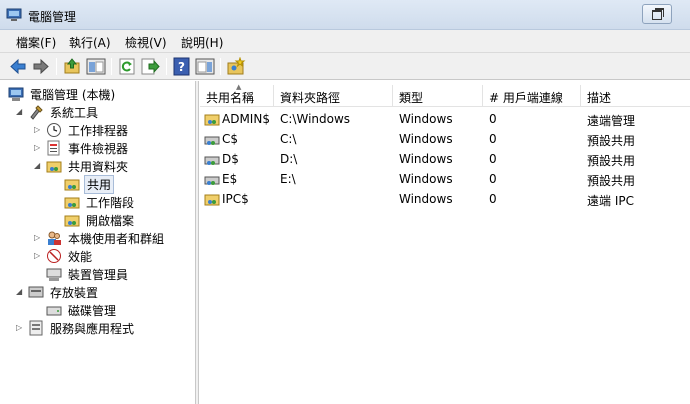  I want to click on disk-icon, so click(54, 311).